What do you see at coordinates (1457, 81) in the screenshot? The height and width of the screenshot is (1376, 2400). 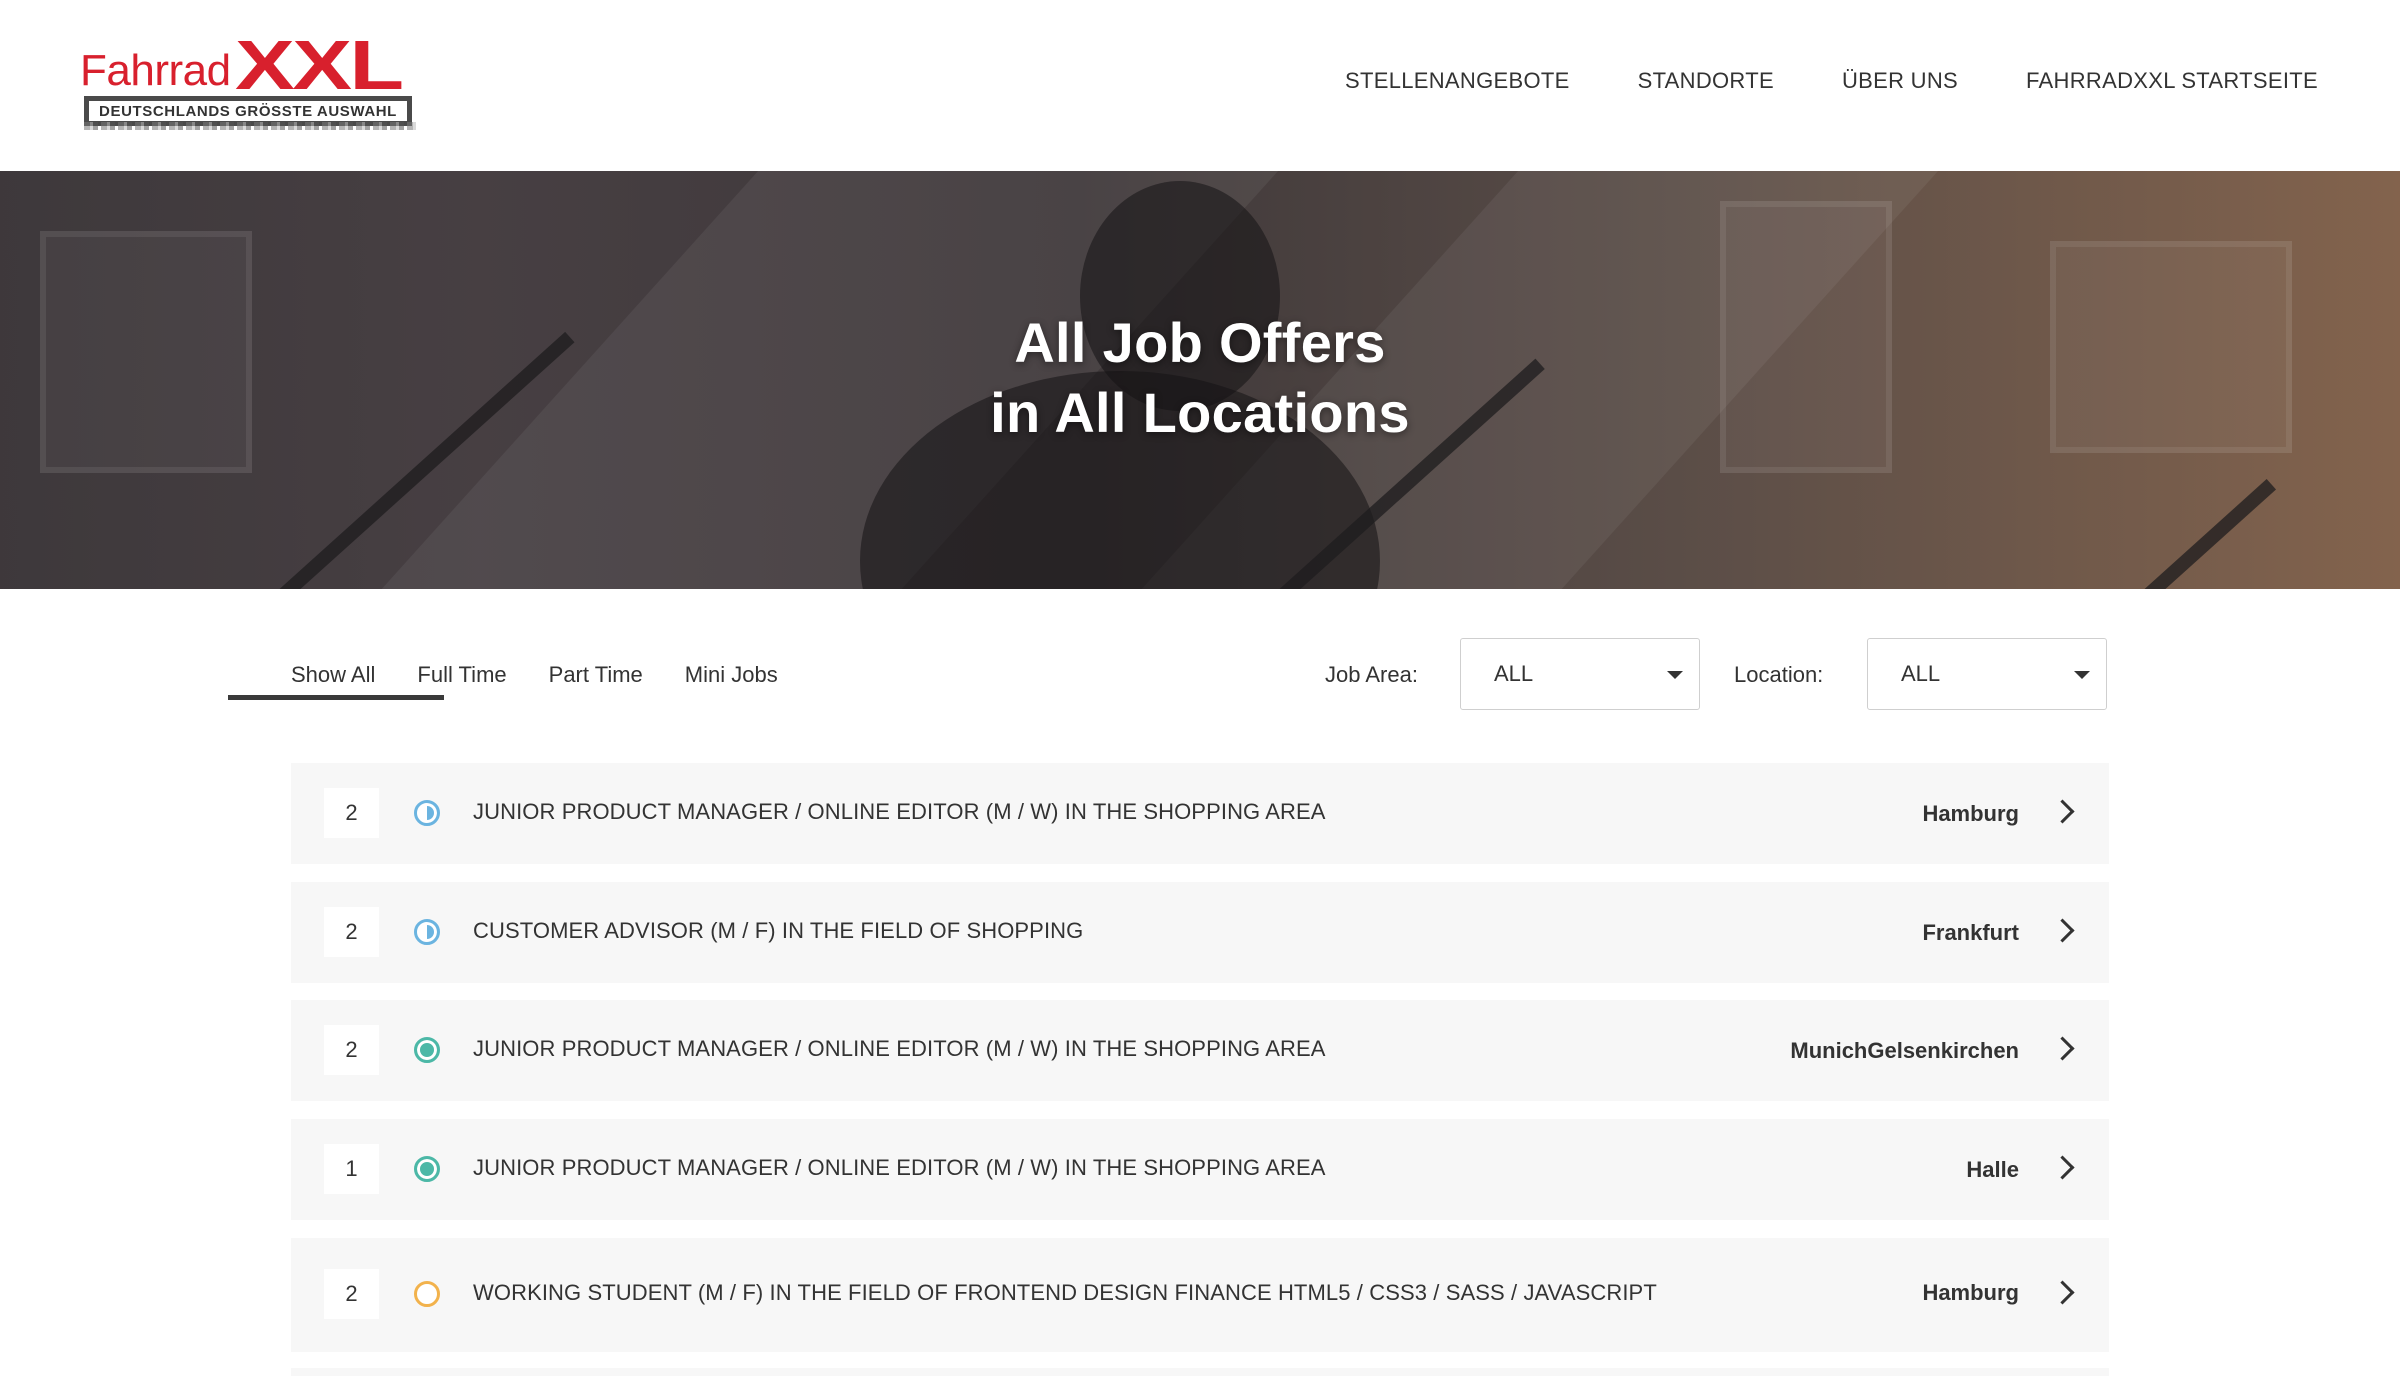 I see `nav-item-stellenangebote: STELLENANGEBOTE` at bounding box center [1457, 81].